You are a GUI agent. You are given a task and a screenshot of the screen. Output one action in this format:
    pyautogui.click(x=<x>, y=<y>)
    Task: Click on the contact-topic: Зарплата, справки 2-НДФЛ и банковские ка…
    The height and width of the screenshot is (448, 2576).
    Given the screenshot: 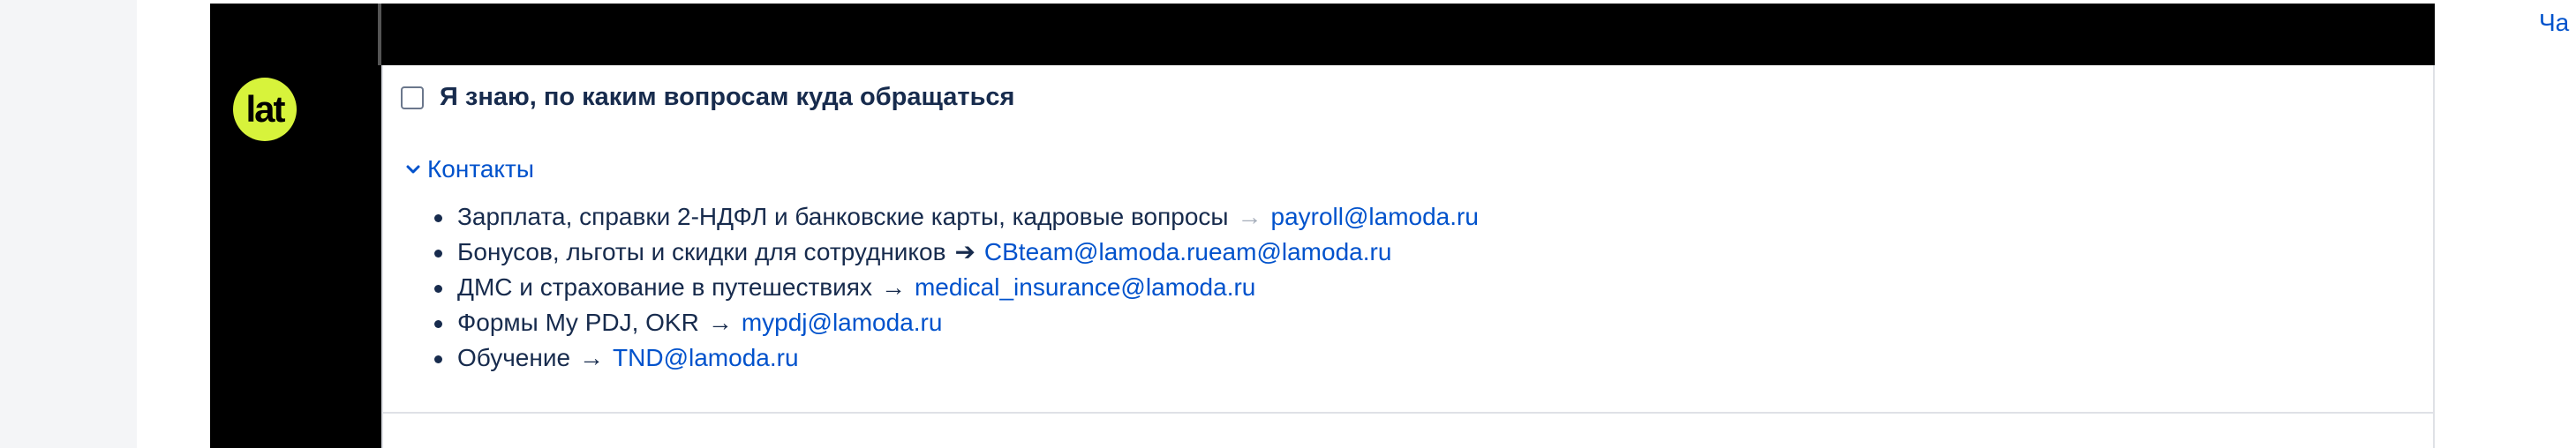 What is the action you would take?
    pyautogui.click(x=843, y=216)
    